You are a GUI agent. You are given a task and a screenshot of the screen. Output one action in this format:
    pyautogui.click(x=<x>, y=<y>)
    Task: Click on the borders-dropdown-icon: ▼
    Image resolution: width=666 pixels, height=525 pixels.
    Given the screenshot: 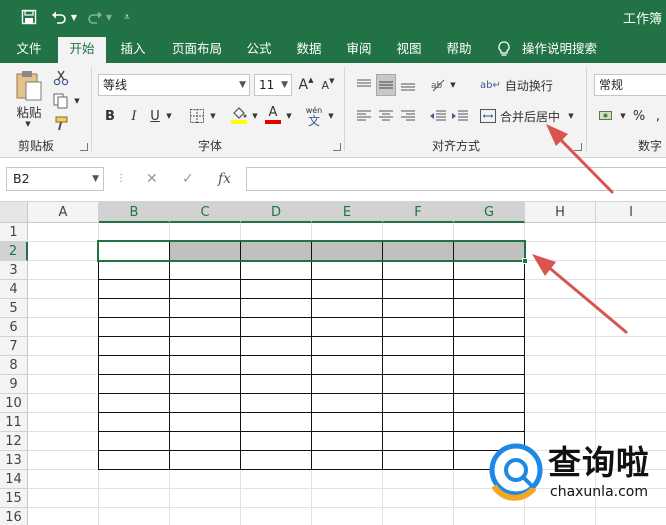 What is the action you would take?
    pyautogui.click(x=213, y=116)
    